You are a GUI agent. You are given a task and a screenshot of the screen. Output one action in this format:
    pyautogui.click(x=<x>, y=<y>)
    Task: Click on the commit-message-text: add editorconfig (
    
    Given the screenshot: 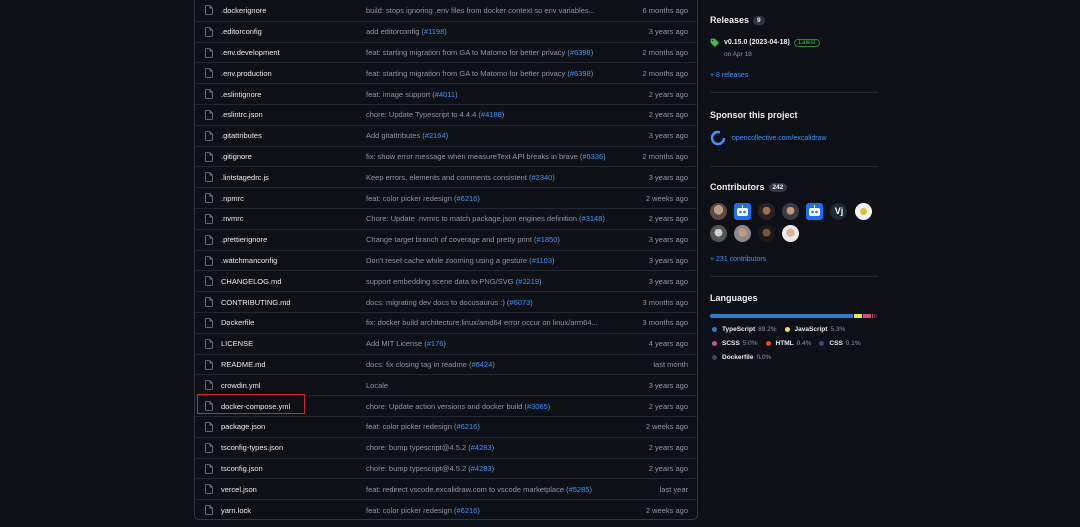 What is the action you would take?
    pyautogui.click(x=395, y=31)
    